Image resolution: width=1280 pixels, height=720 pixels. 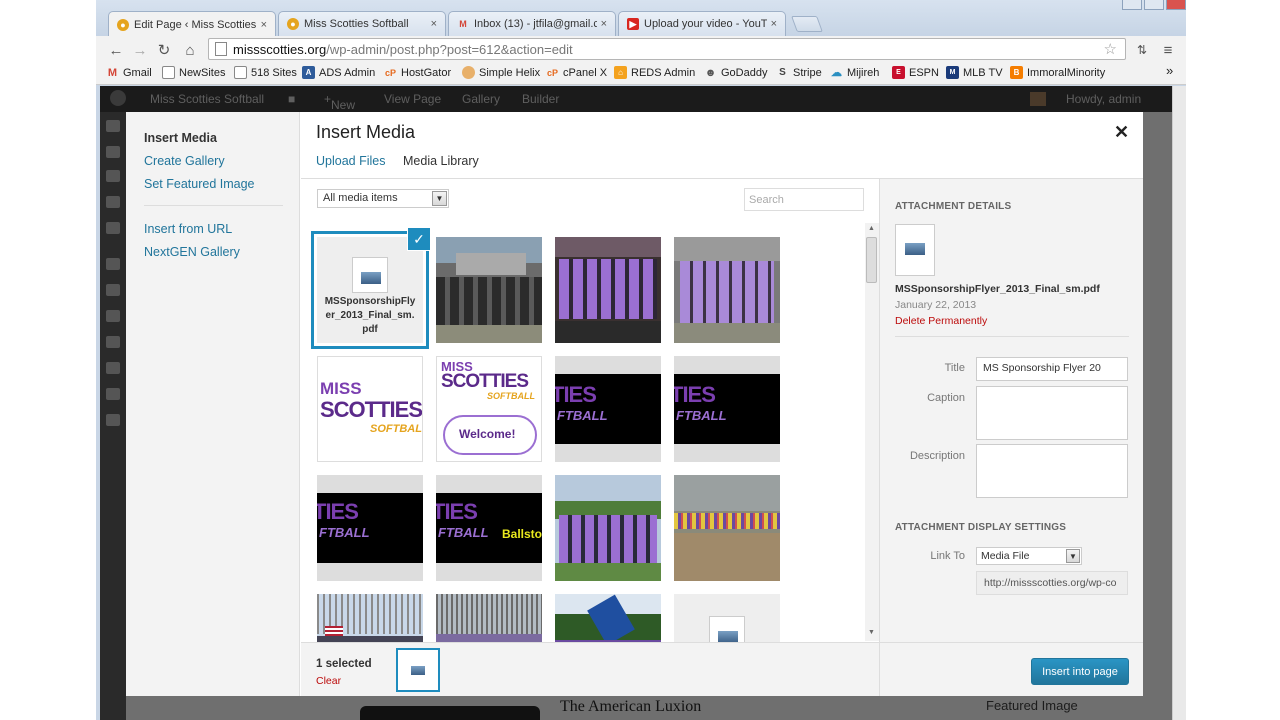 I want to click on dashboard-icon, so click(x=113, y=126).